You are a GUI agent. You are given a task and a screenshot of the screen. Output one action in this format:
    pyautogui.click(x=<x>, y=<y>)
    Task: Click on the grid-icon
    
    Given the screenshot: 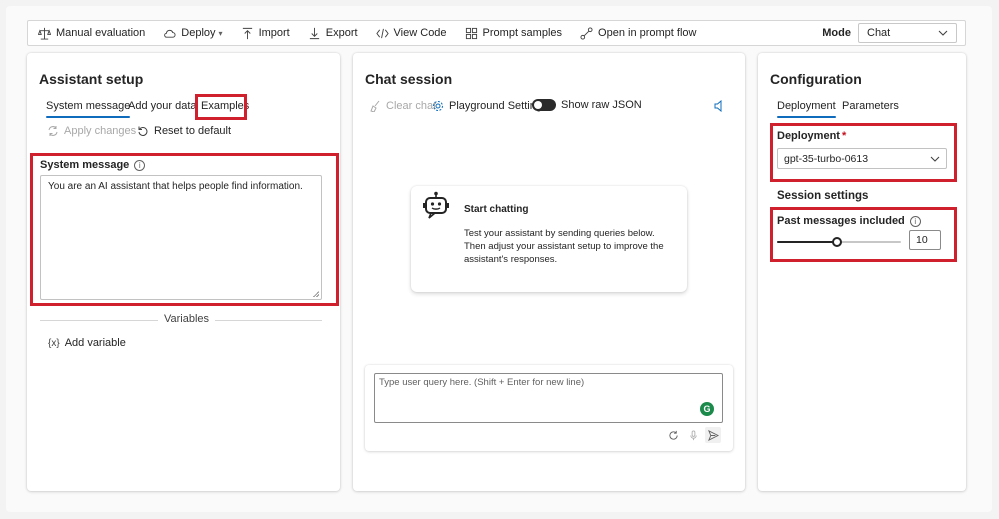 What is the action you would take?
    pyautogui.click(x=471, y=33)
    